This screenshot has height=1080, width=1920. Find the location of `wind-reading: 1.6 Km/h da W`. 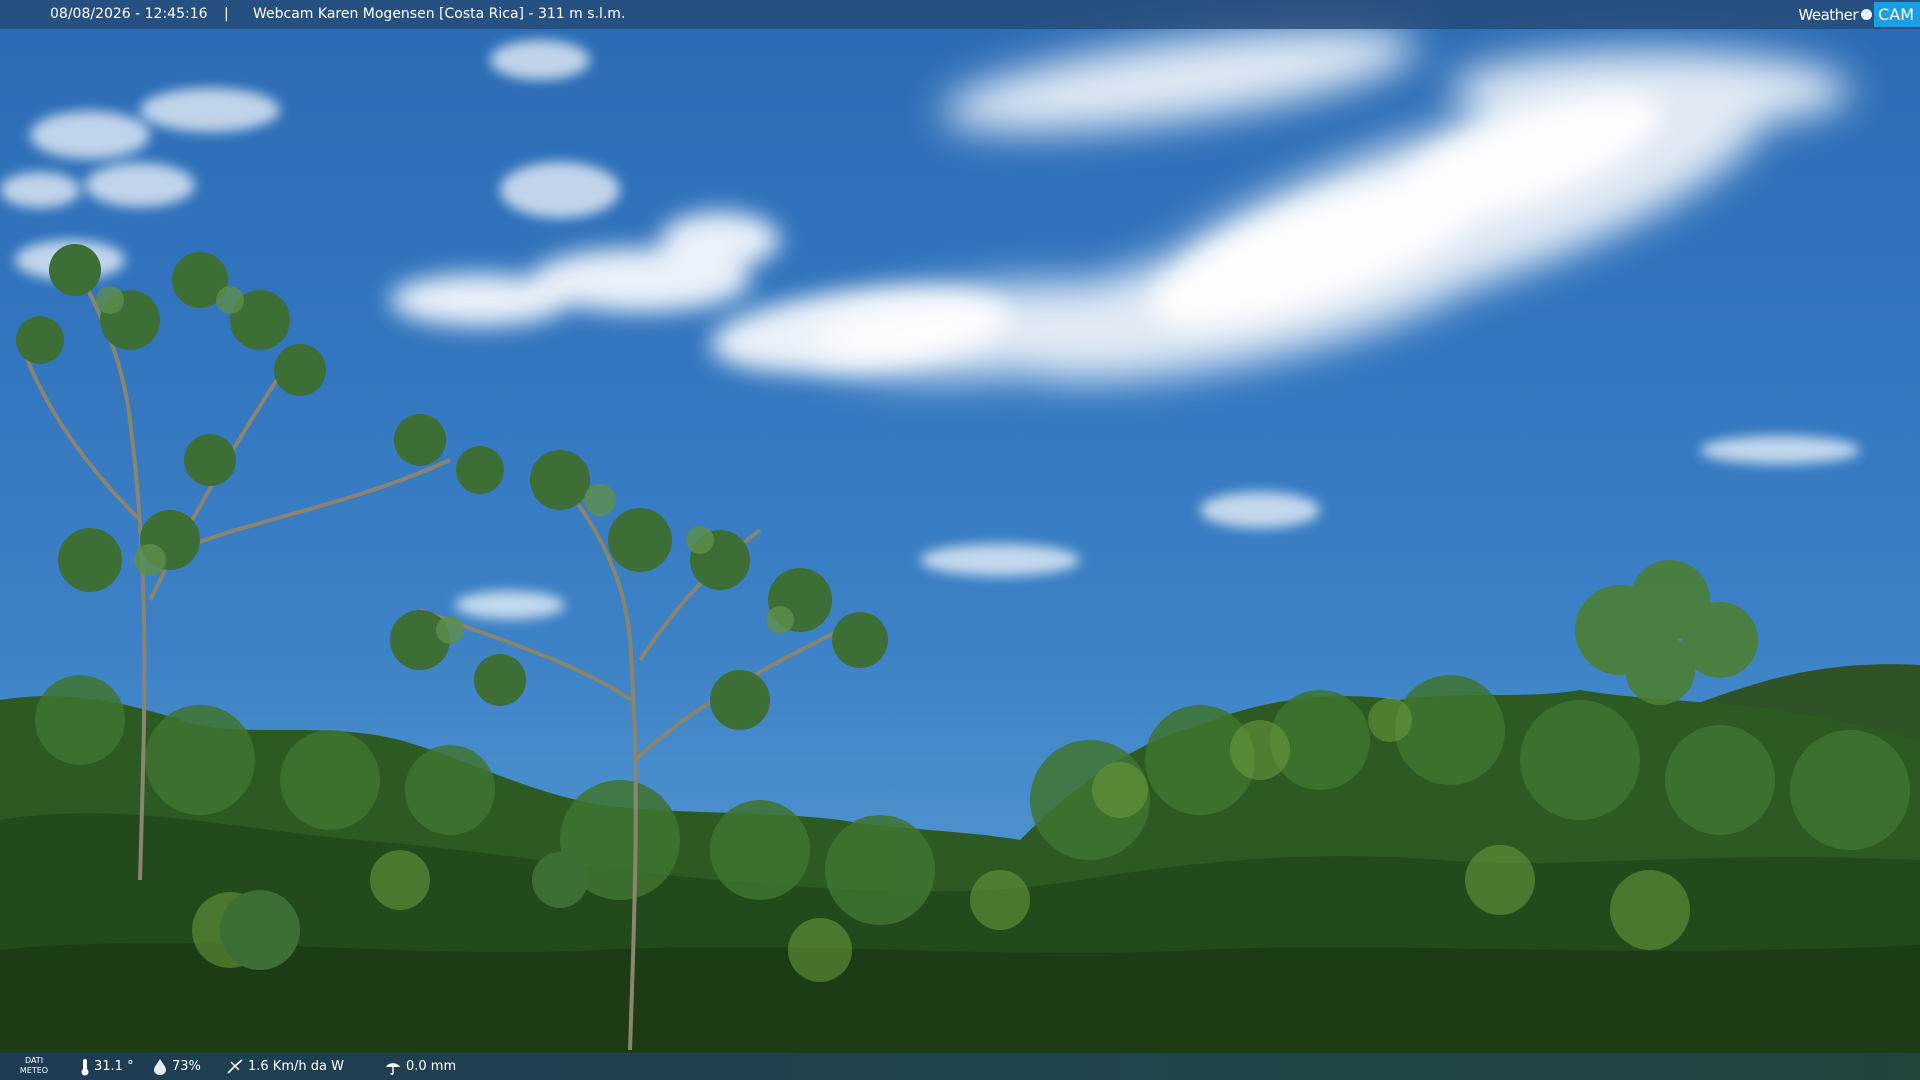

wind-reading: 1.6 Km/h da W is located at coordinates (285, 1066).